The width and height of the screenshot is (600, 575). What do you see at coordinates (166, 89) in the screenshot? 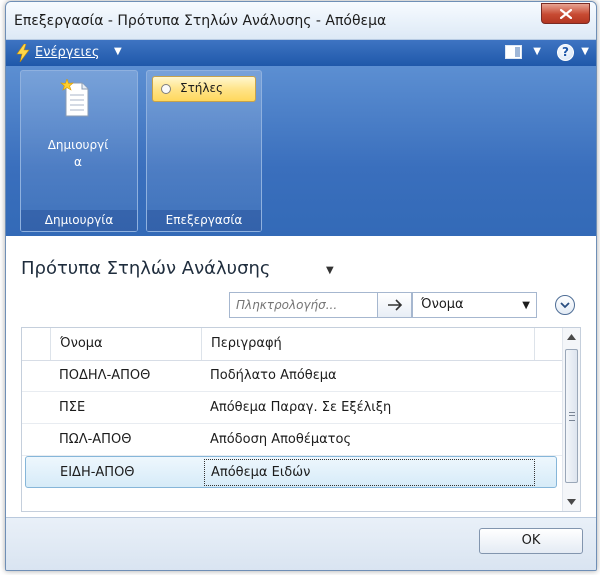
I see `radio-icon` at bounding box center [166, 89].